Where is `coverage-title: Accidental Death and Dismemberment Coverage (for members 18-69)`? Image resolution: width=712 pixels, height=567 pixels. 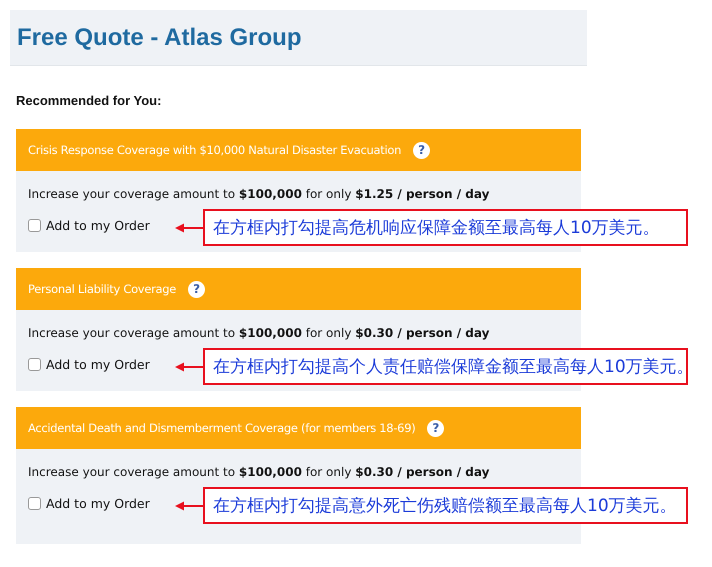
coverage-title: Accidental Death and Dismemberment Coverage (for members 18-69) is located at coordinates (222, 428).